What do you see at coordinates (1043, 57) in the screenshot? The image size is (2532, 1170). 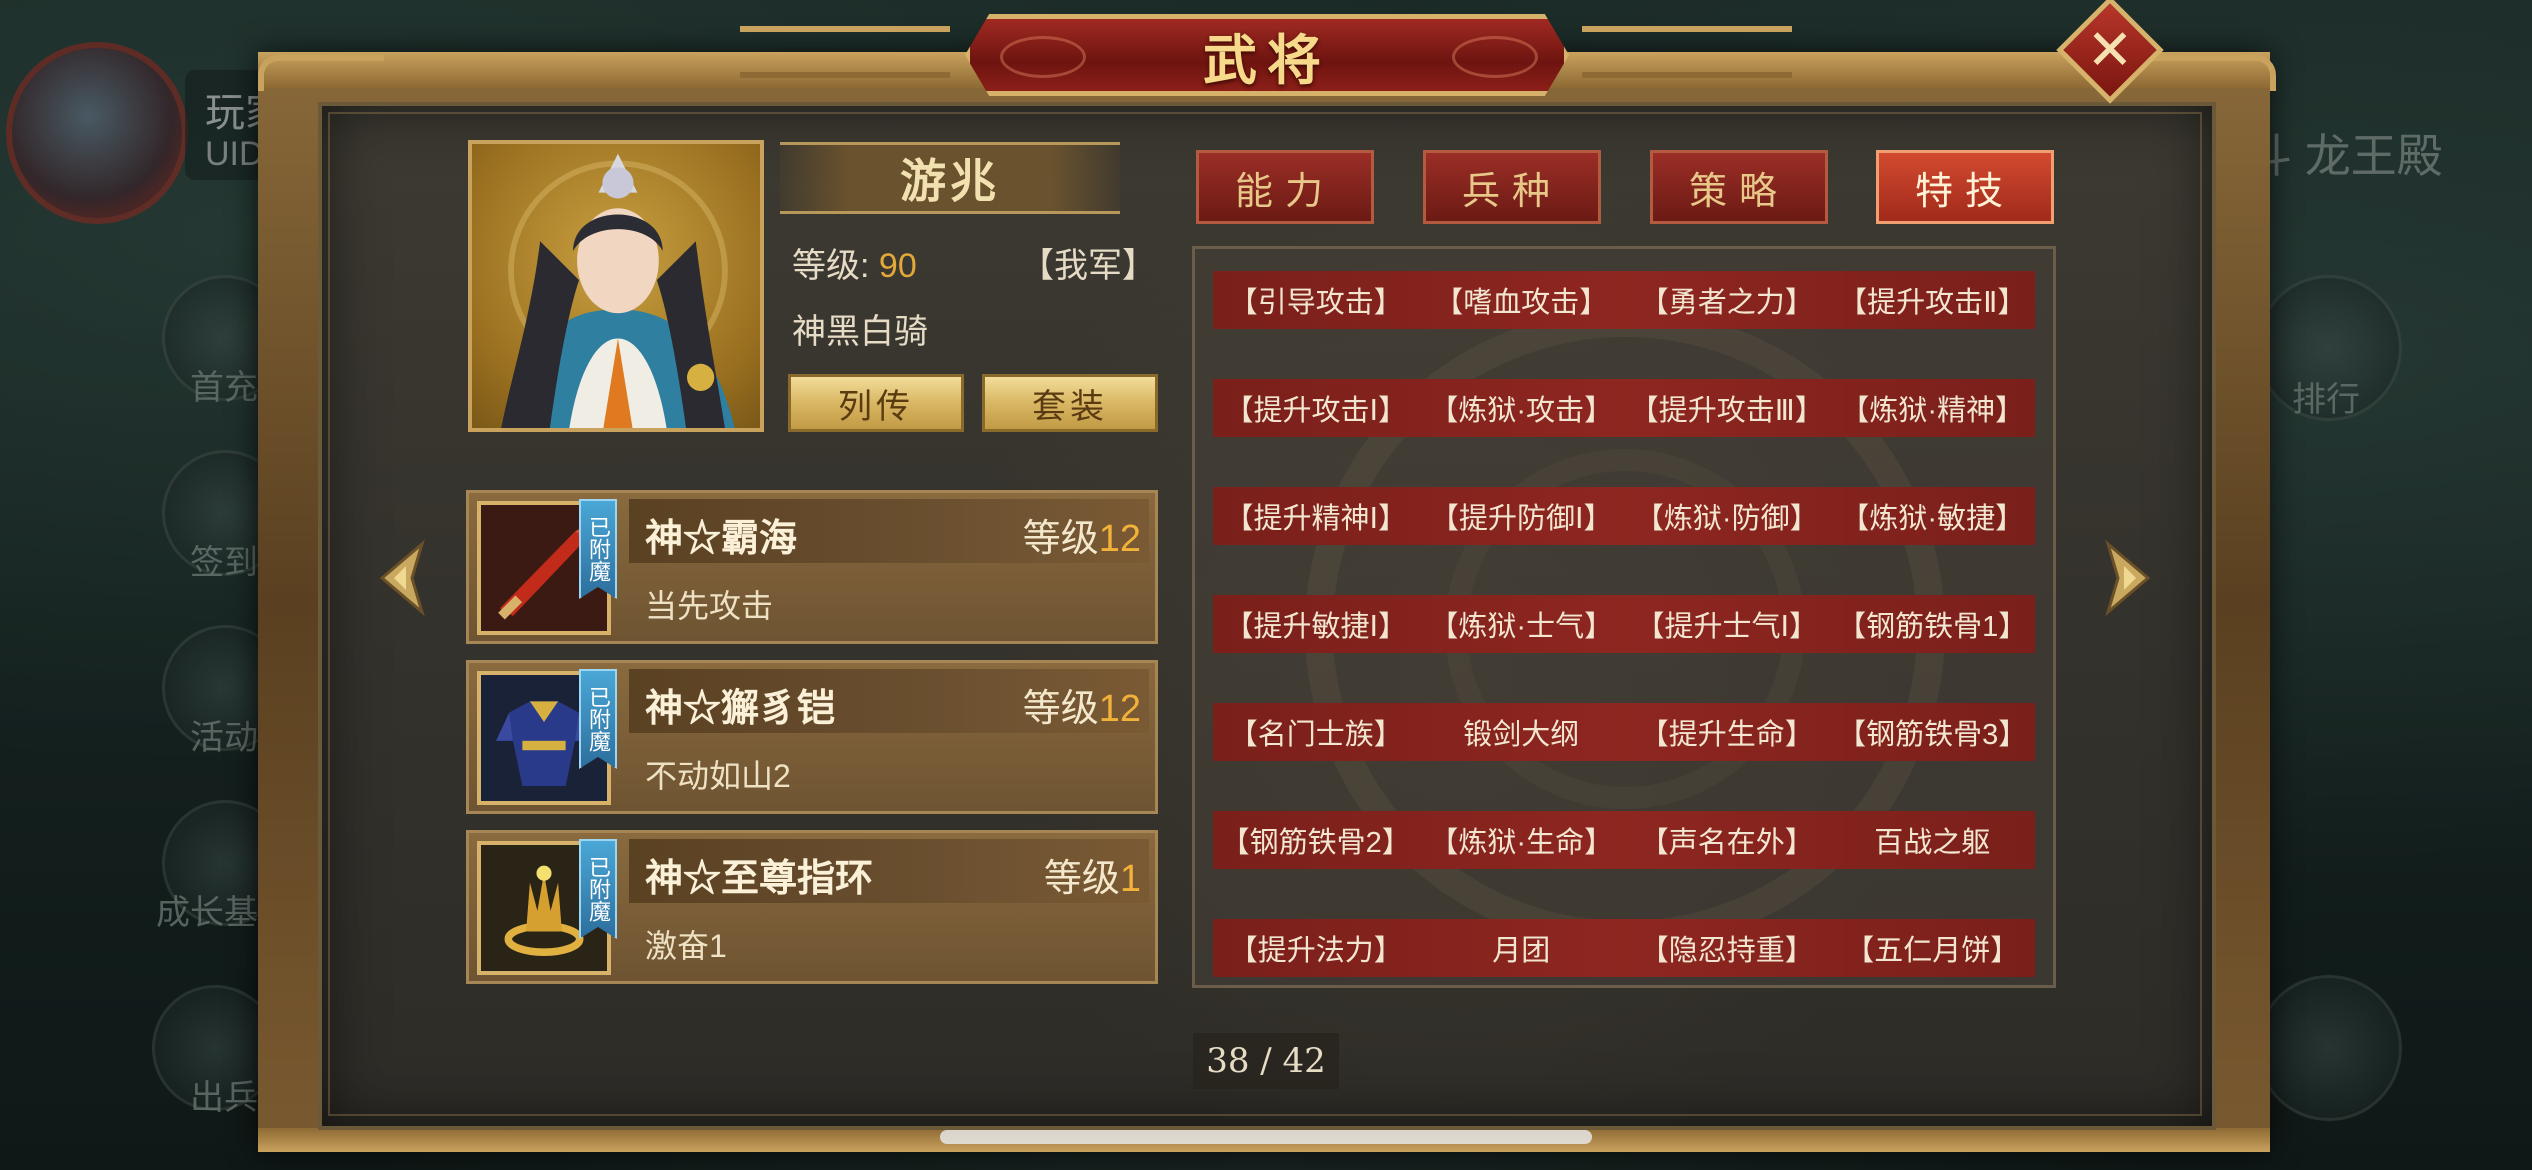 I see `title-ornament-left` at bounding box center [1043, 57].